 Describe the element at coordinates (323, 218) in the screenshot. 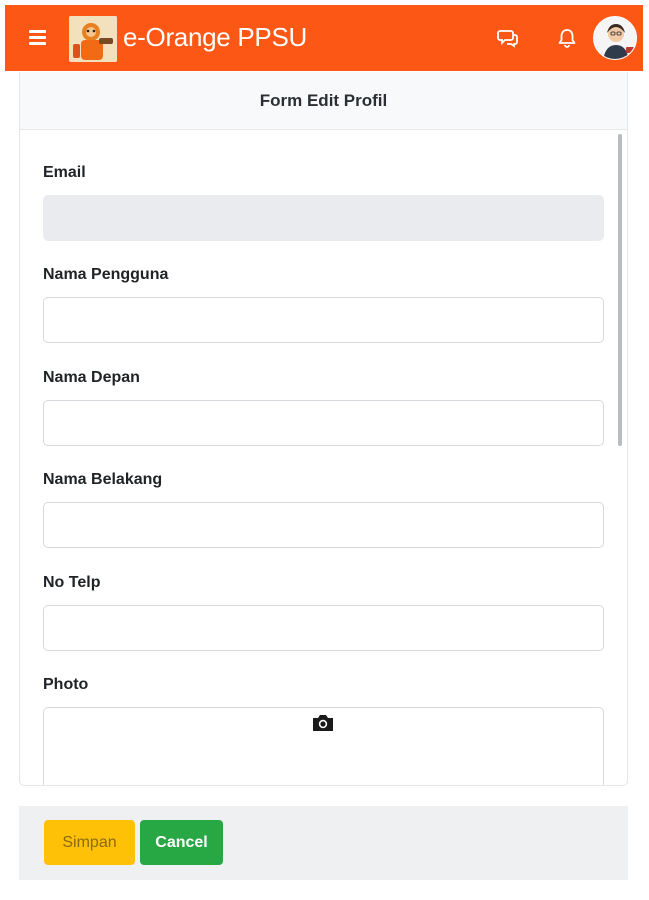

I see `email-field` at that location.